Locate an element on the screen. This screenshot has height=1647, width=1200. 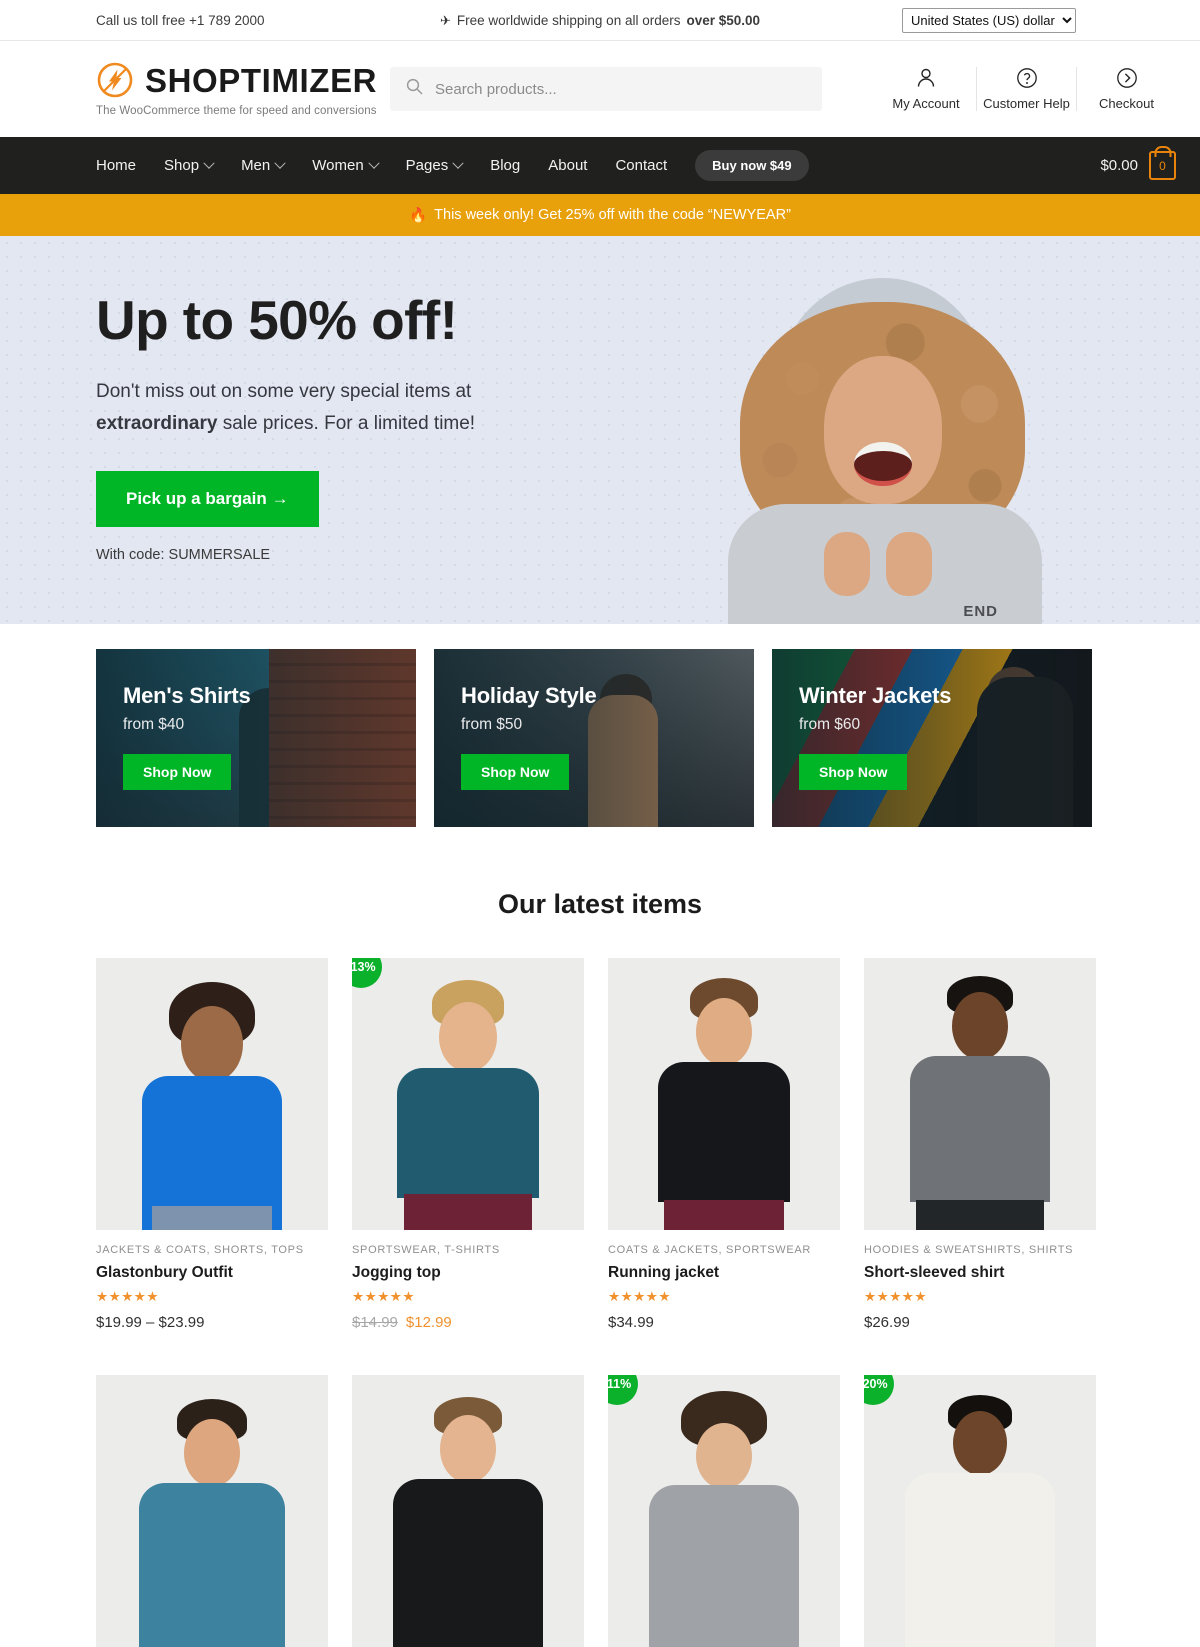
product-categories: SPORTSWEAR, T-SHIRTS is located at coordinates (426, 1250).